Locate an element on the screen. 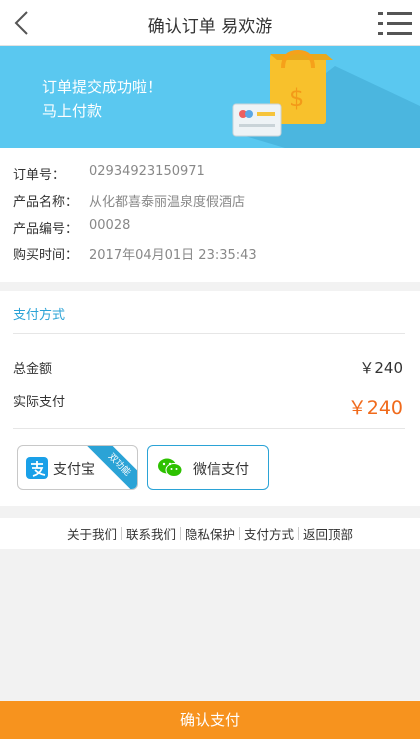 This screenshot has height=739, width=420. alipay-label: 支付宝 is located at coordinates (74, 470).